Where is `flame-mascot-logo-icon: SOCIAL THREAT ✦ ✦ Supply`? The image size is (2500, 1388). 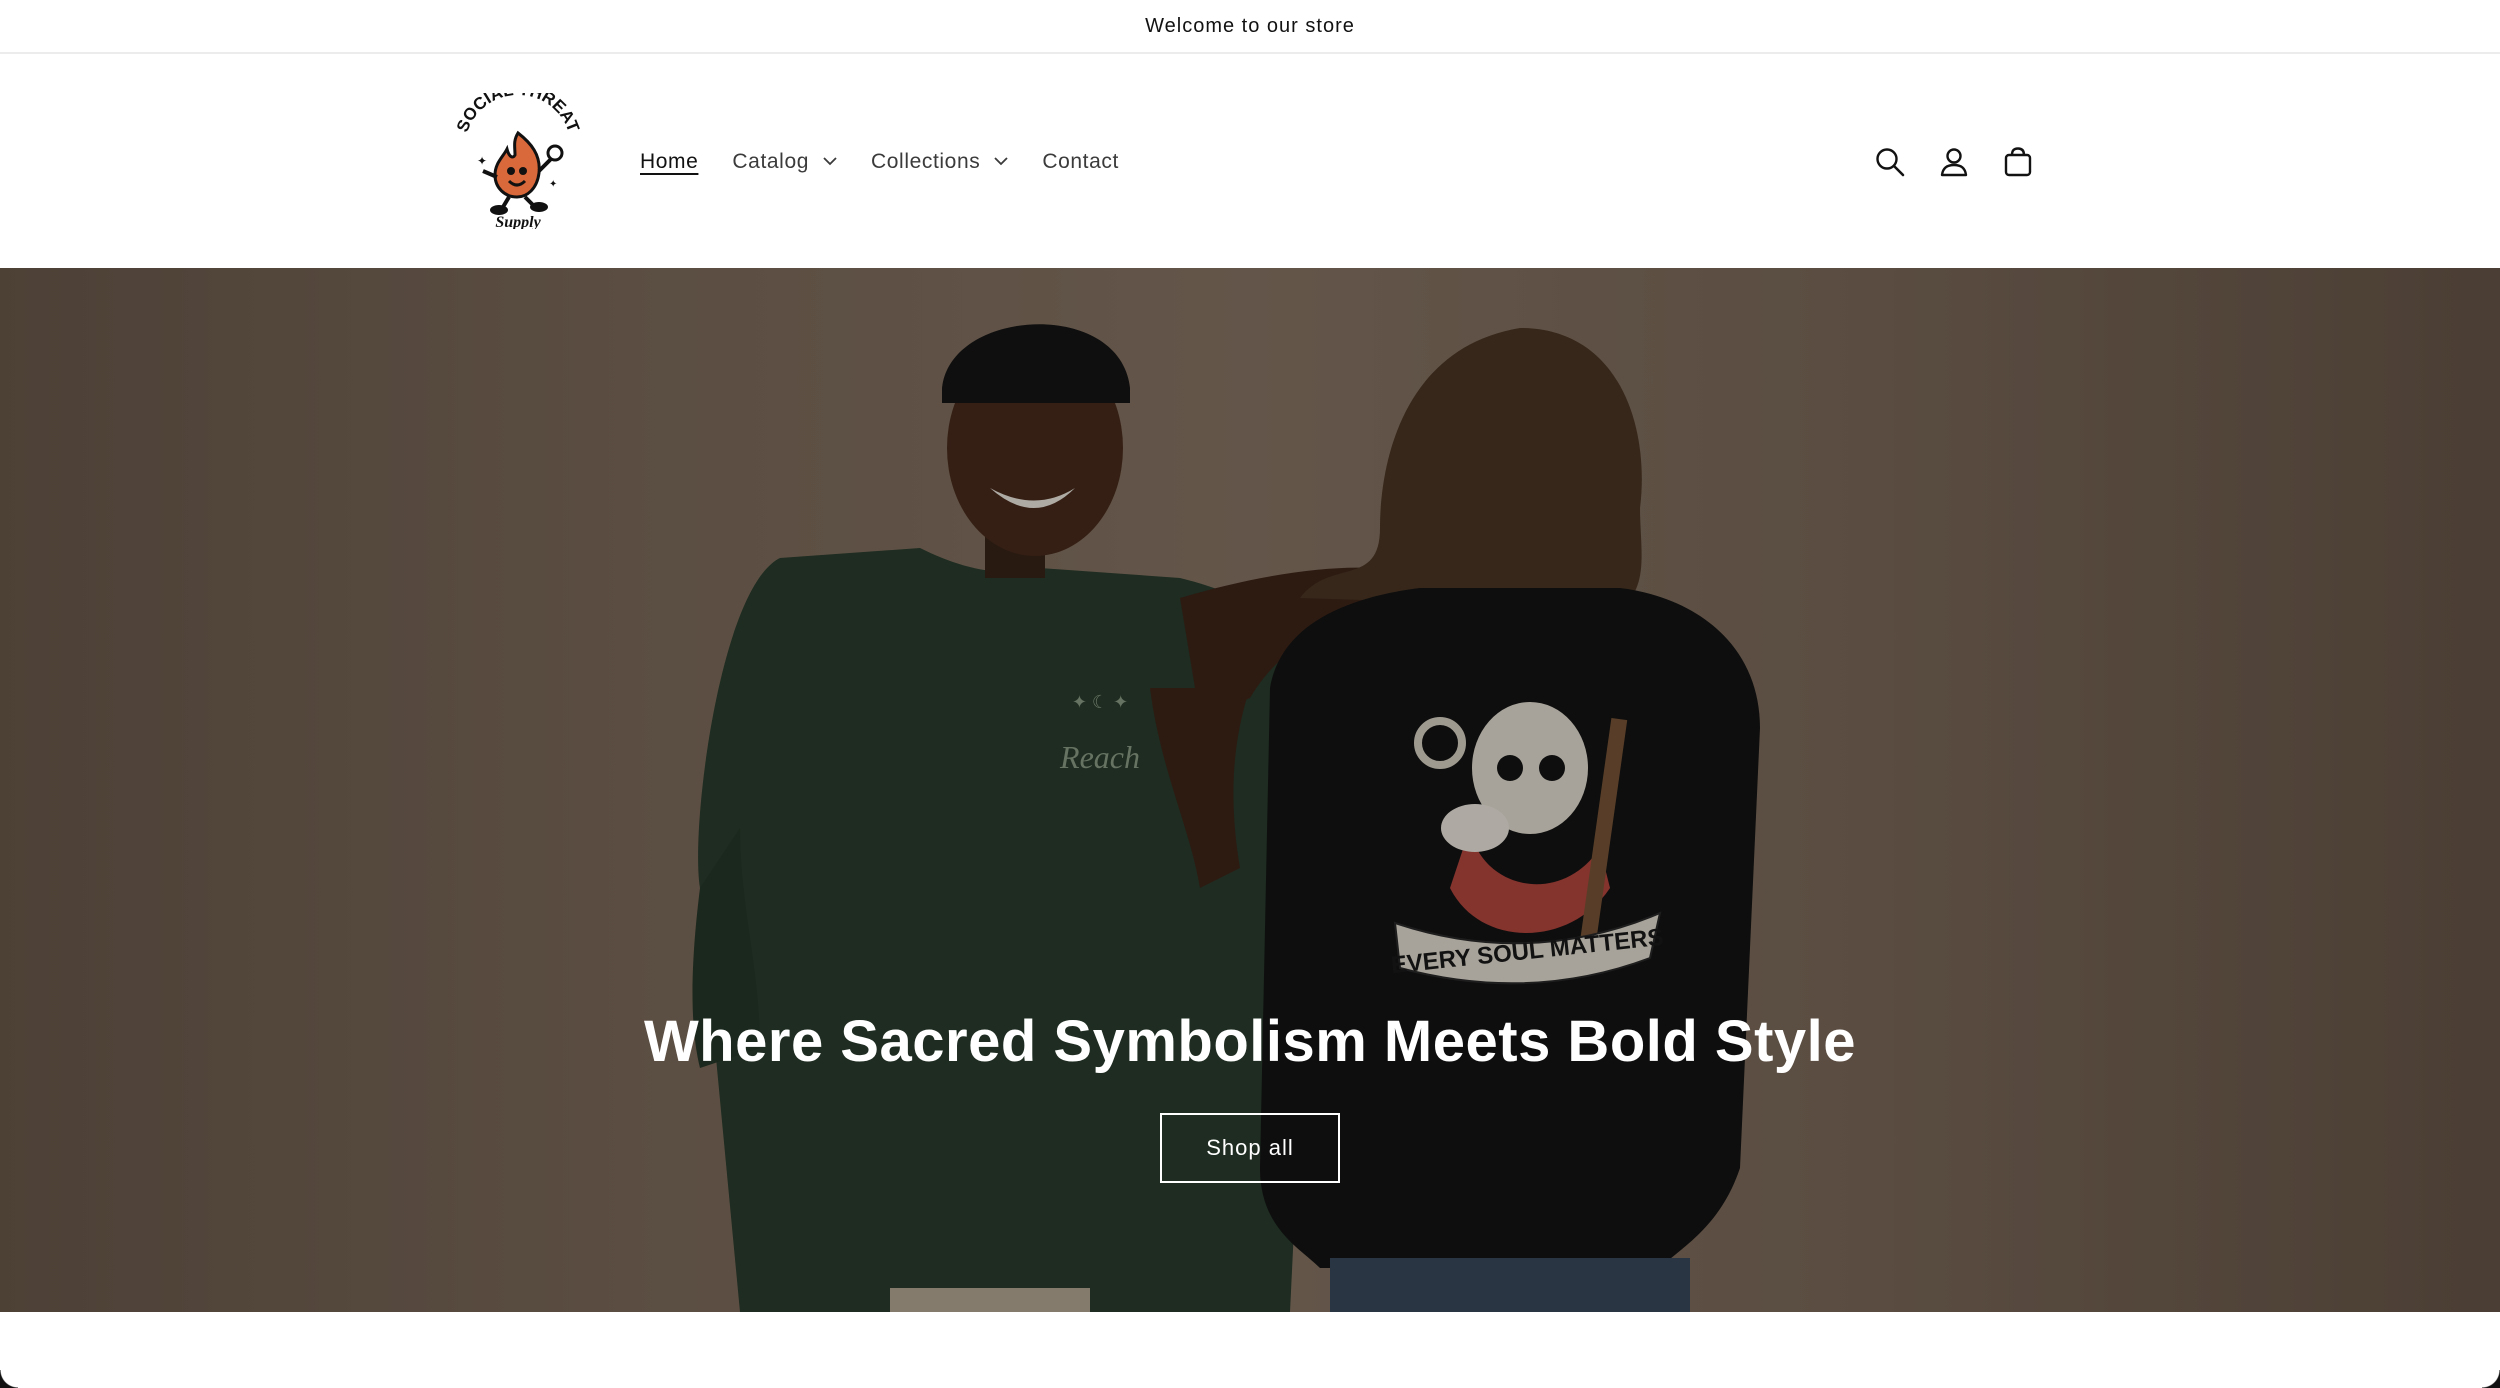
flame-mascot-logo-icon: SOCIAL THREAT ✦ ✦ Supply is located at coordinates (518, 155).